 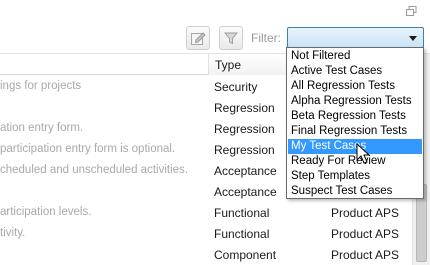 What do you see at coordinates (363, 153) in the screenshot?
I see `mouse-pointer-icon` at bounding box center [363, 153].